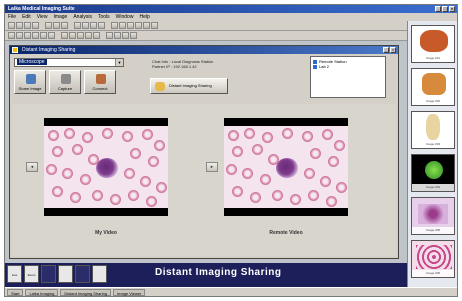  What do you see at coordinates (114, 25) in the screenshot?
I see `camera-icon` at bounding box center [114, 25].